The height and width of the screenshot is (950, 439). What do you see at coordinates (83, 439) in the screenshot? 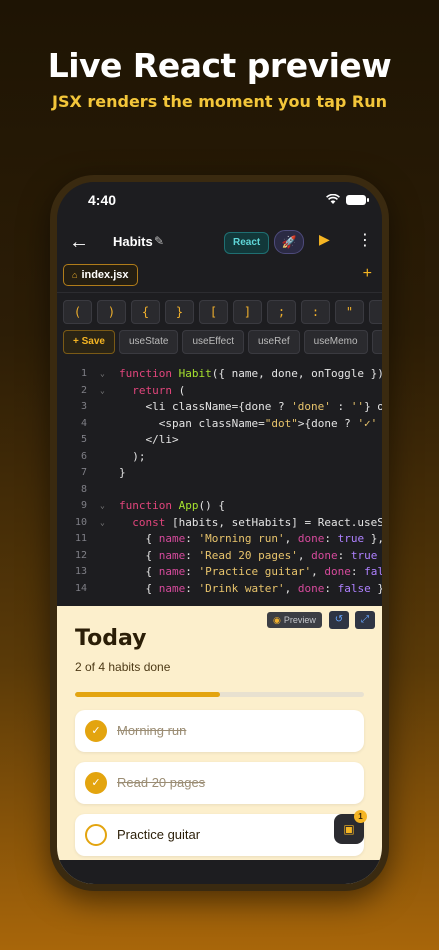
I see `line-number: 5` at bounding box center [83, 439].